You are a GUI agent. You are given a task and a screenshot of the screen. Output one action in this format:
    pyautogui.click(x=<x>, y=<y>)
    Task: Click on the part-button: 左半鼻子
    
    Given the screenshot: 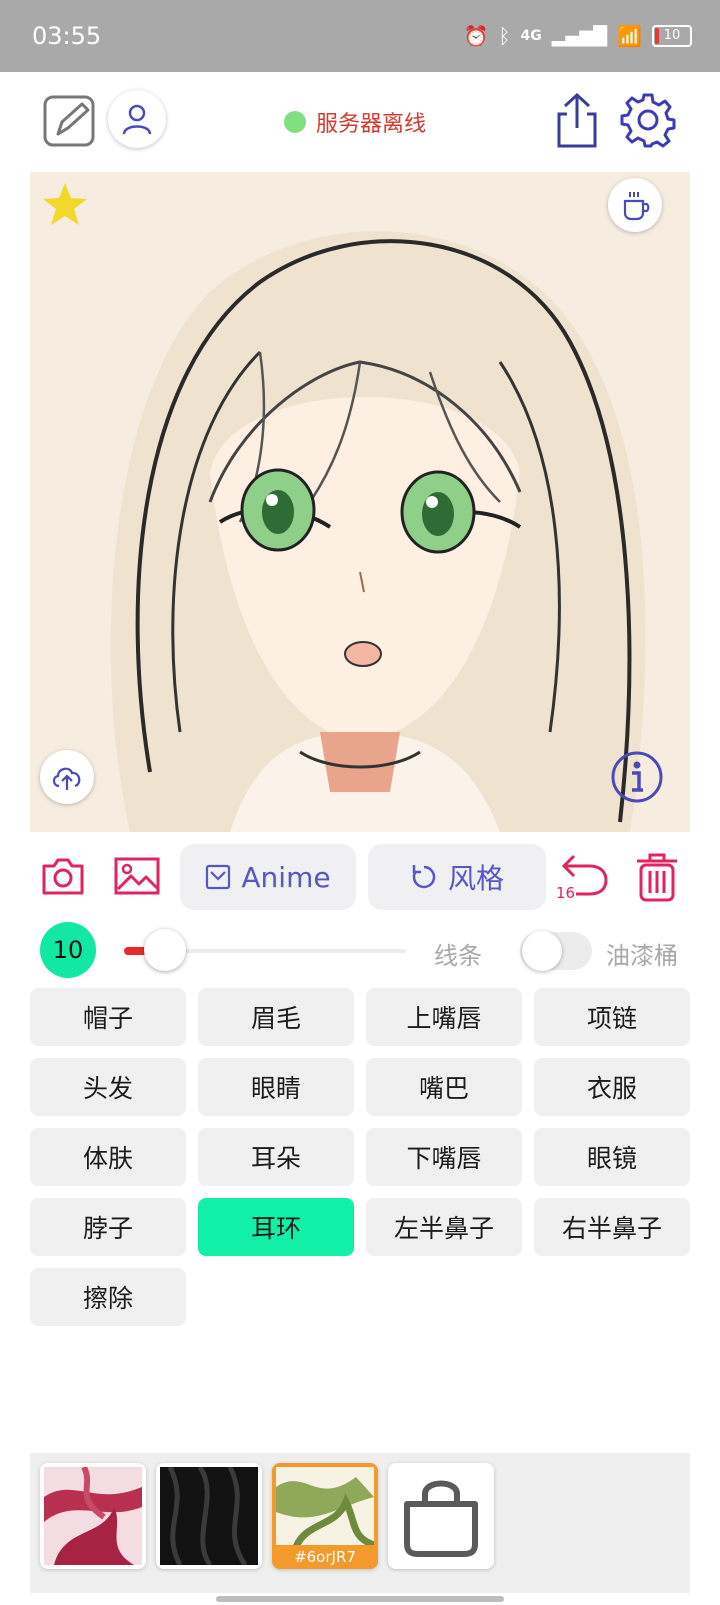 What is the action you would take?
    pyautogui.click(x=444, y=1227)
    